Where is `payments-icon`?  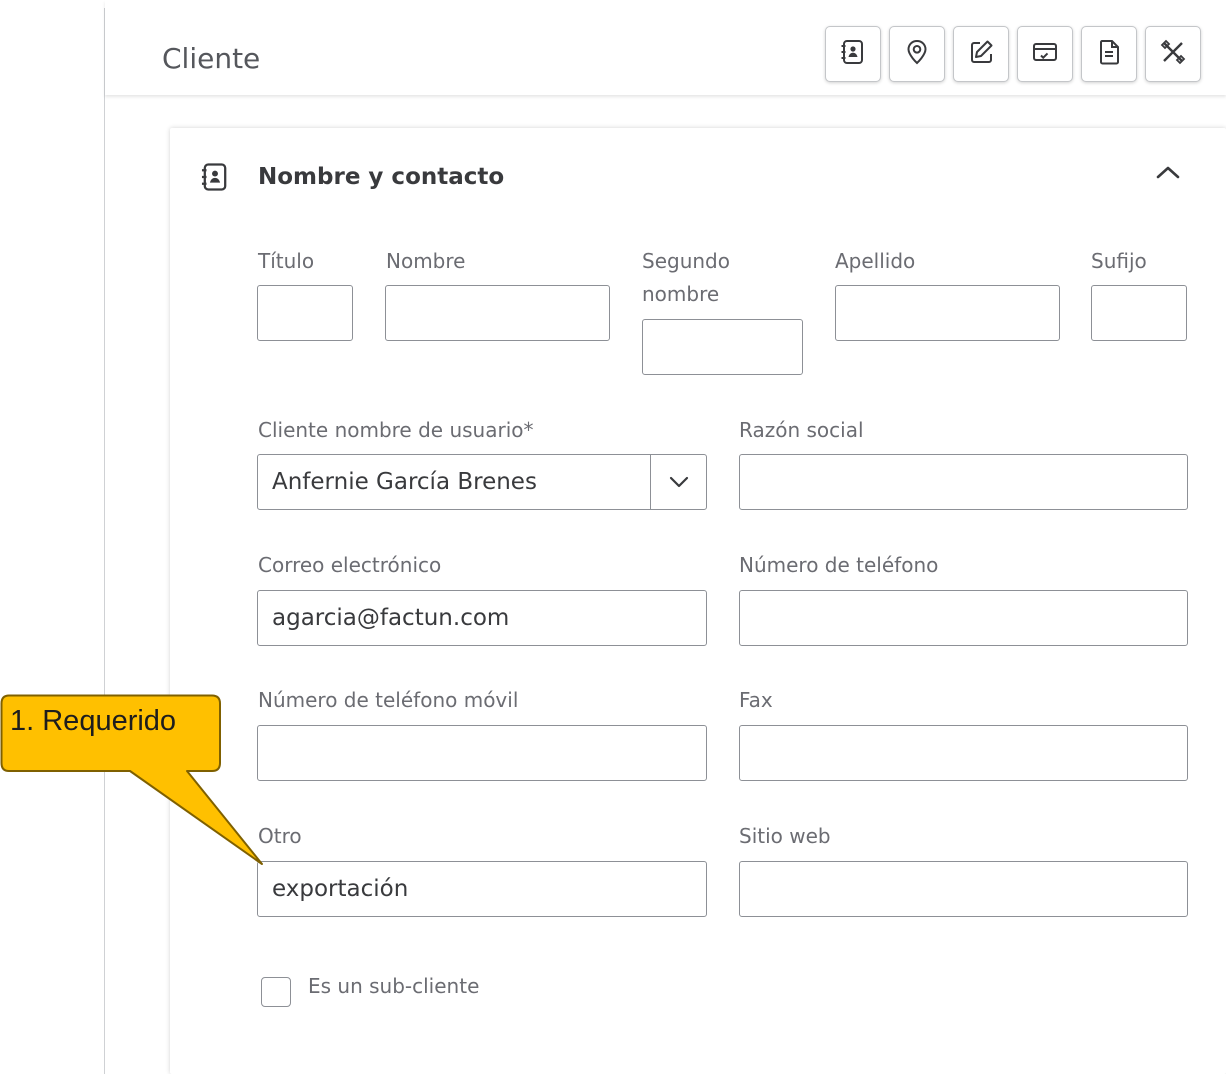 payments-icon is located at coordinates (1045, 54).